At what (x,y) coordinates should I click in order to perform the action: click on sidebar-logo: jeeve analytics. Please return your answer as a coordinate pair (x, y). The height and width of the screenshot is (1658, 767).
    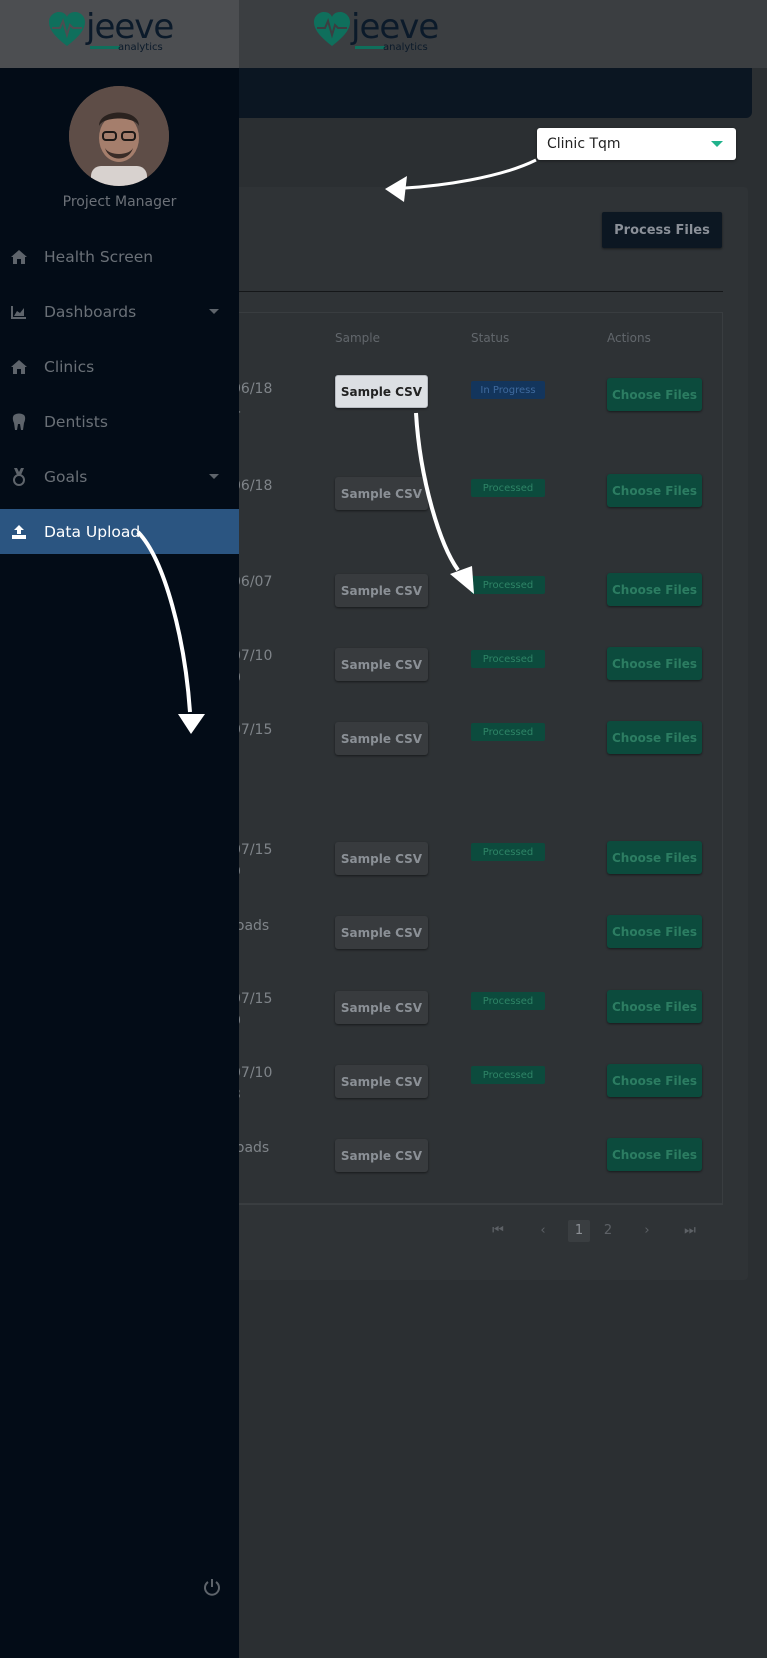
    Looking at the image, I should click on (111, 30).